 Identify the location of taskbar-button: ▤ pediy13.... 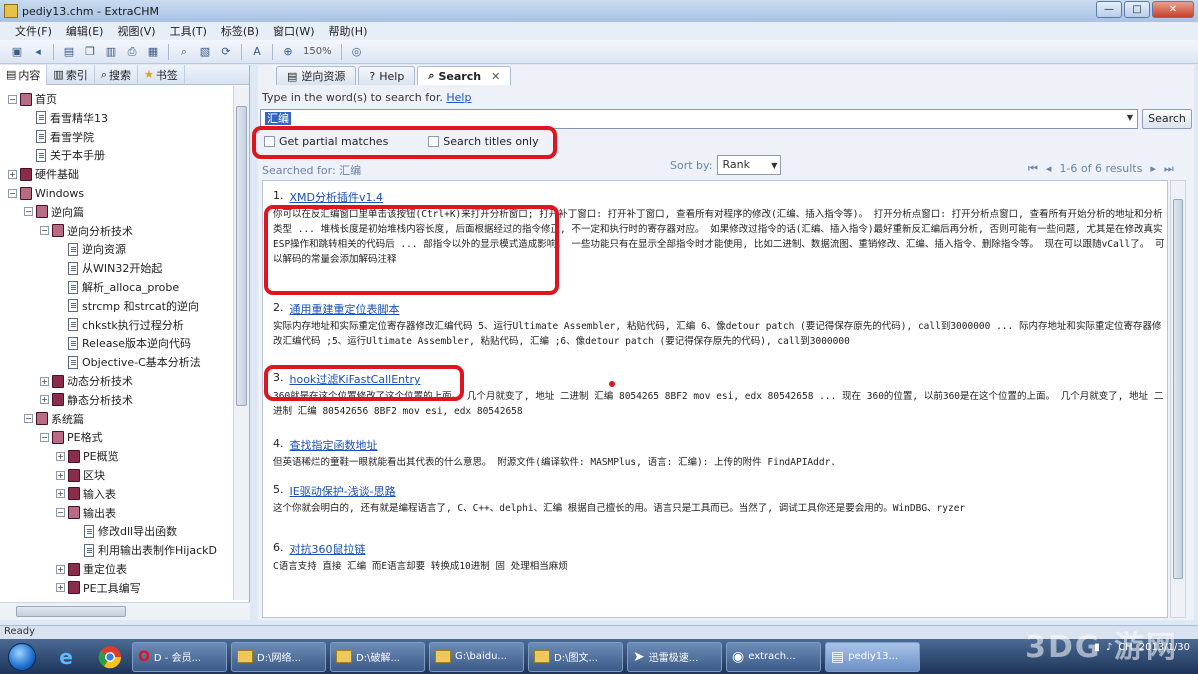
(872, 656).